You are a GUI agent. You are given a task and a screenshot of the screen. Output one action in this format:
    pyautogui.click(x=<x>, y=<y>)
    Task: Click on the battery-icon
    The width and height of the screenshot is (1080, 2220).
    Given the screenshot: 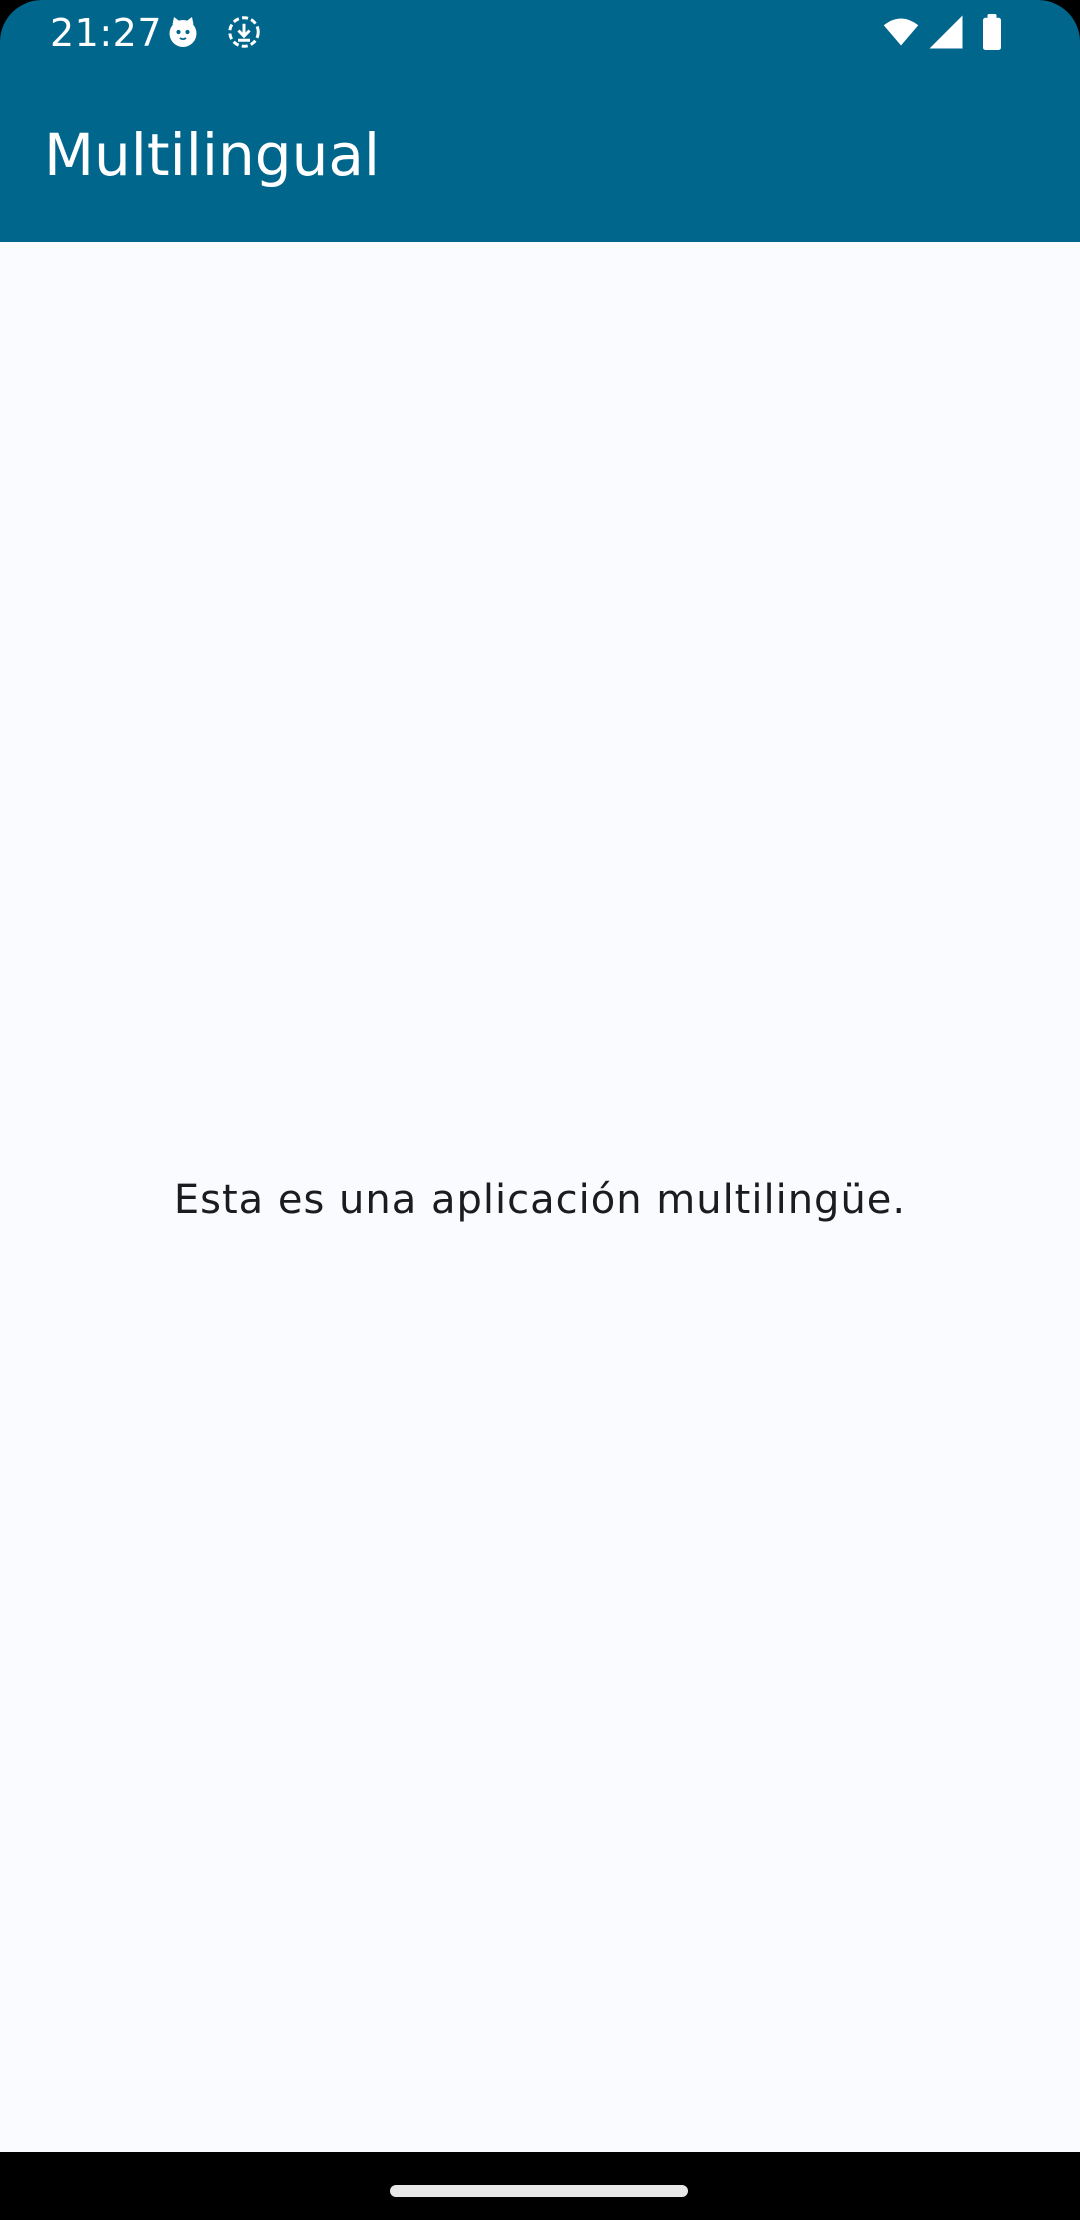 What is the action you would take?
    pyautogui.click(x=992, y=32)
    